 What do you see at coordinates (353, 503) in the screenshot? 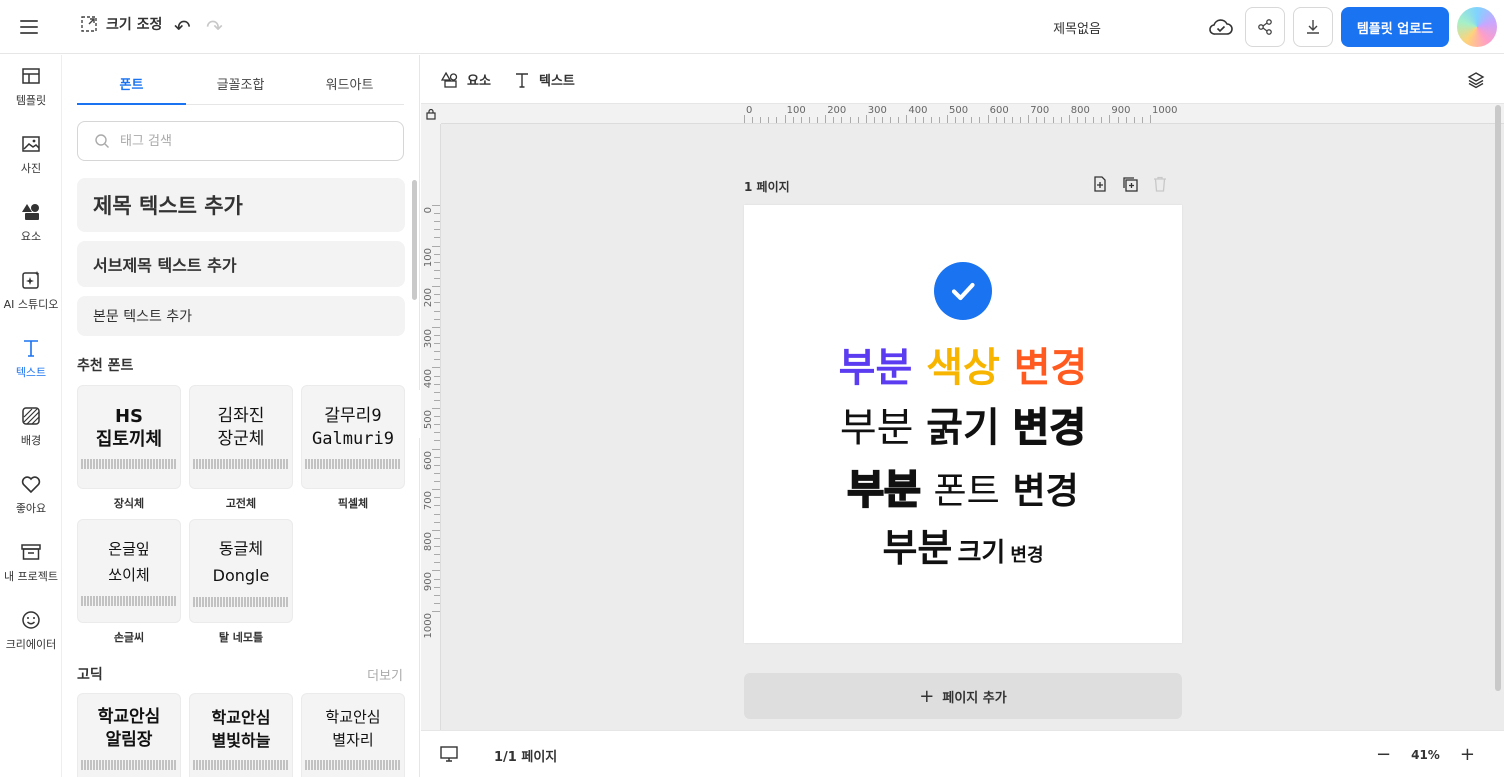
I see `font-category-label: 픽셀체` at bounding box center [353, 503].